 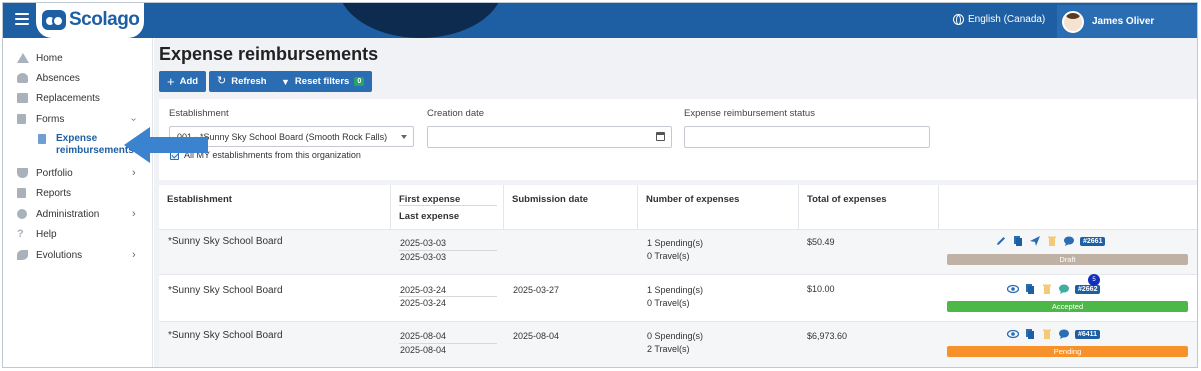 I want to click on col-total-header: Total of expenses, so click(x=869, y=207).